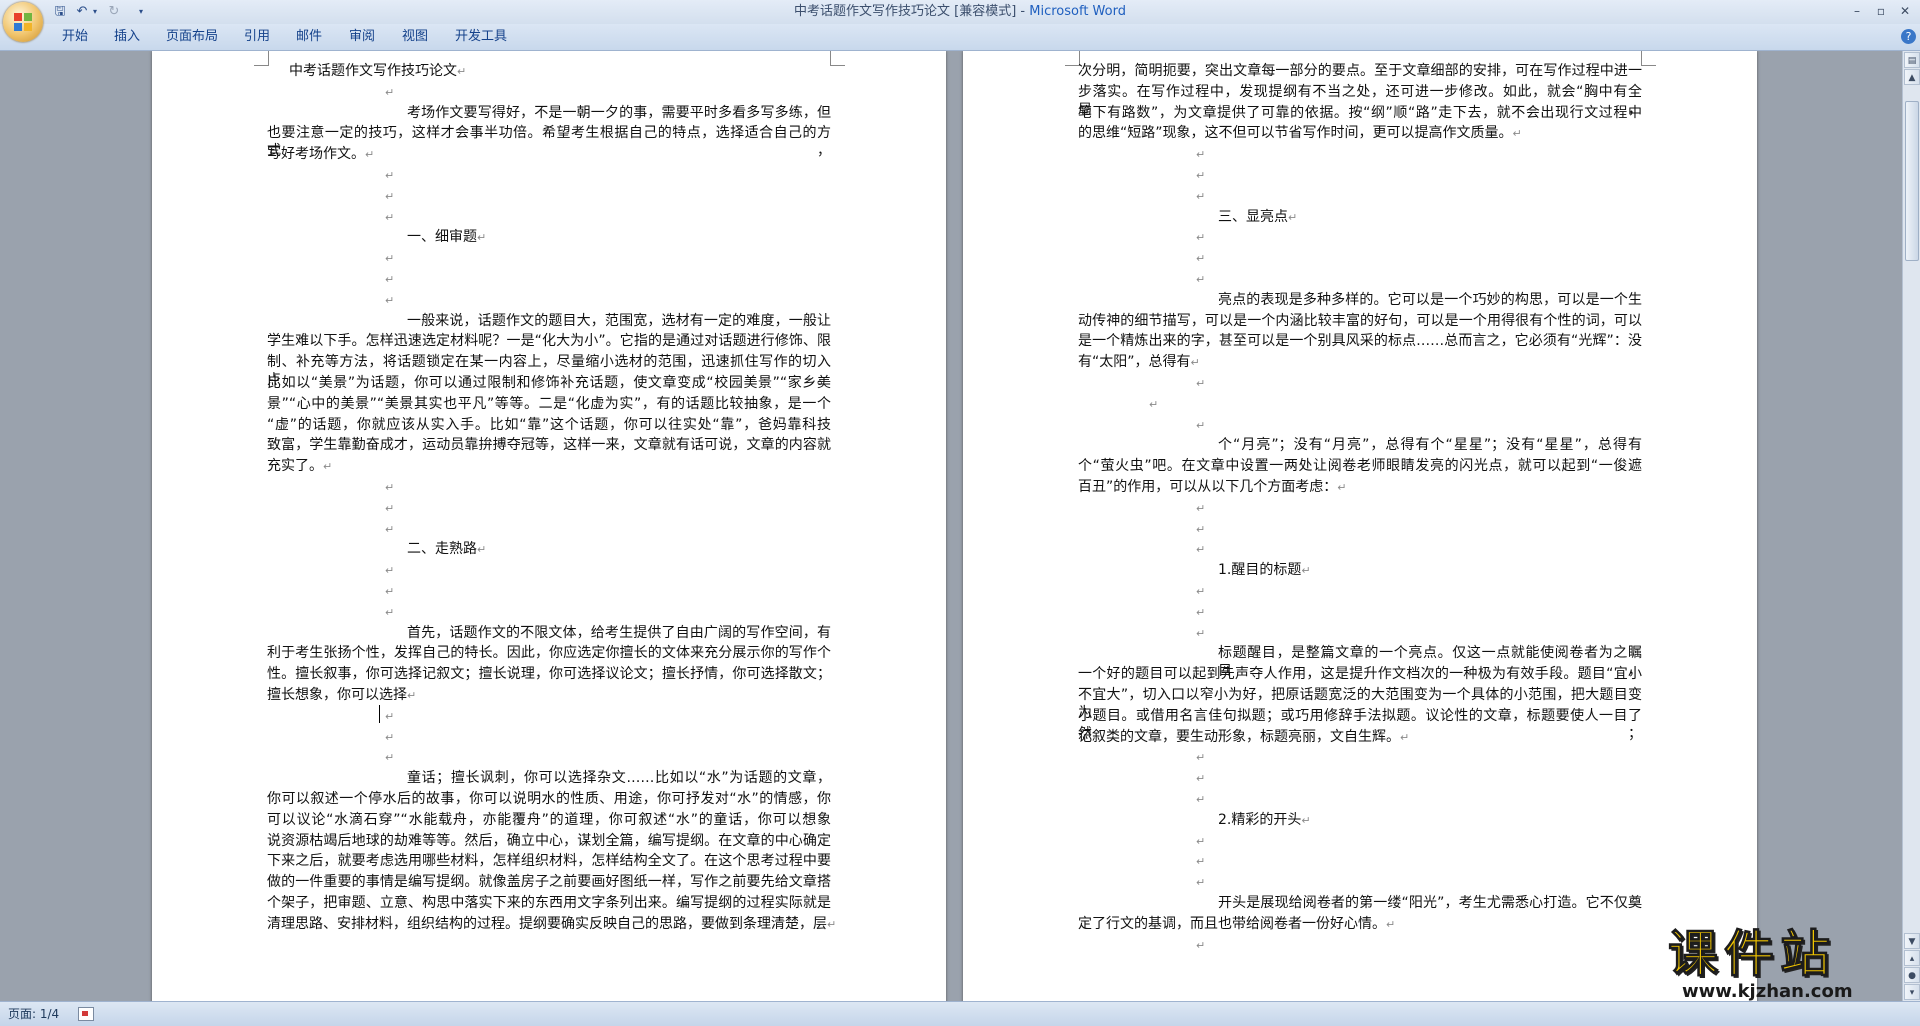 This screenshot has height=1026, width=1920. I want to click on tab-view: 视图, so click(415, 37).